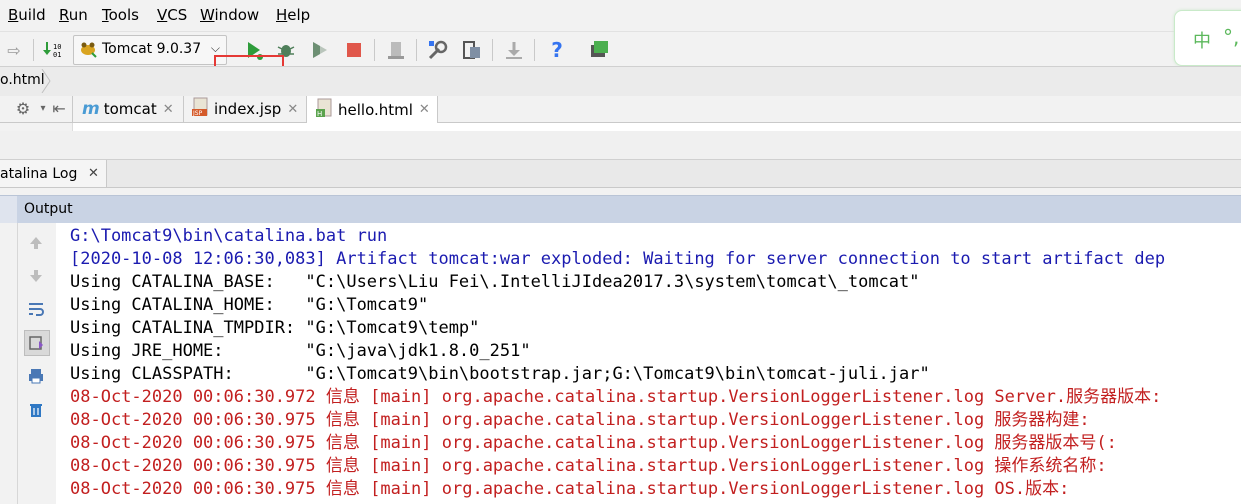 The width and height of the screenshot is (1241, 504). Describe the element at coordinates (300, 351) in the screenshot. I see `console-line: Using JRE_HOME: "G:\java\jdk1.8.0_251"` at that location.